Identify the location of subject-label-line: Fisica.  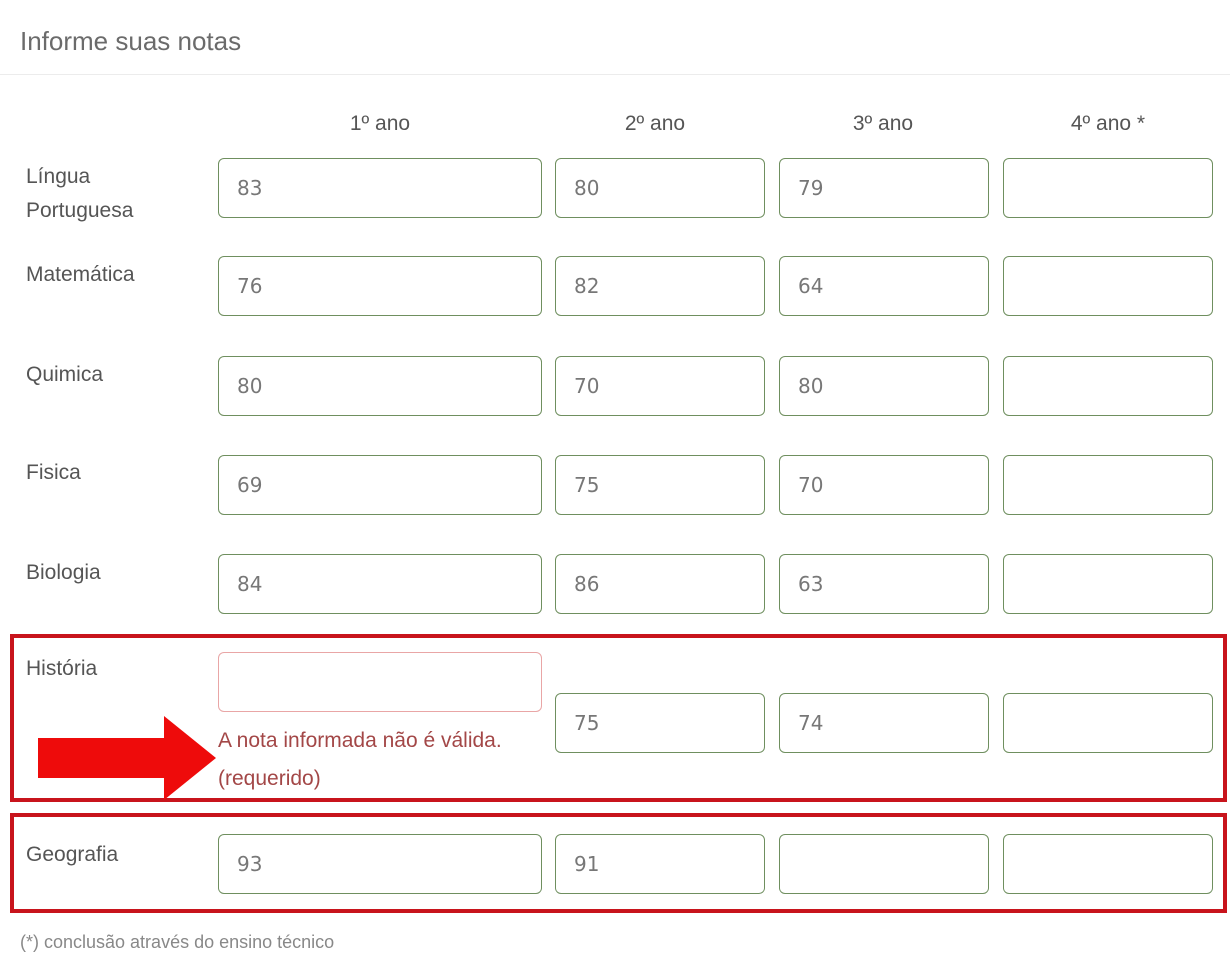
(53, 472).